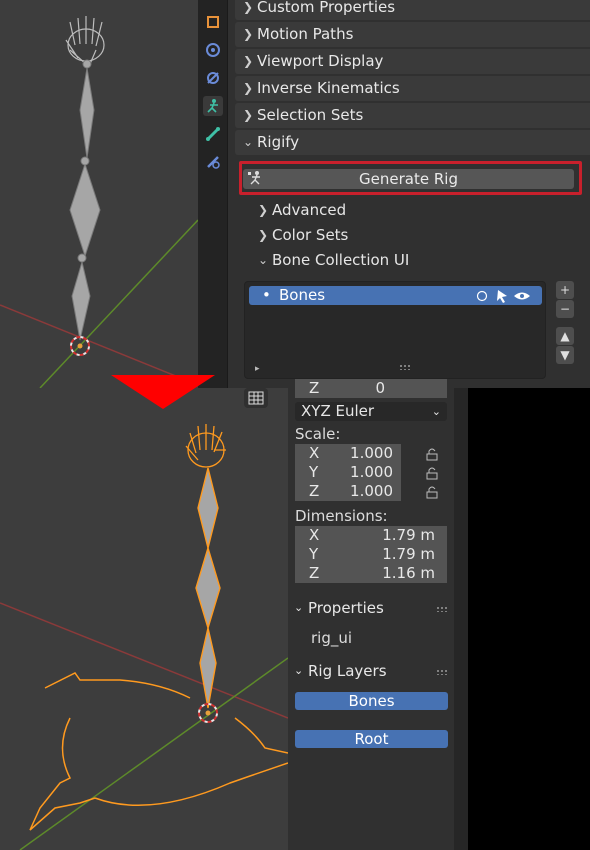  What do you see at coordinates (565, 355) in the screenshot?
I see `move-down-button: ▼` at bounding box center [565, 355].